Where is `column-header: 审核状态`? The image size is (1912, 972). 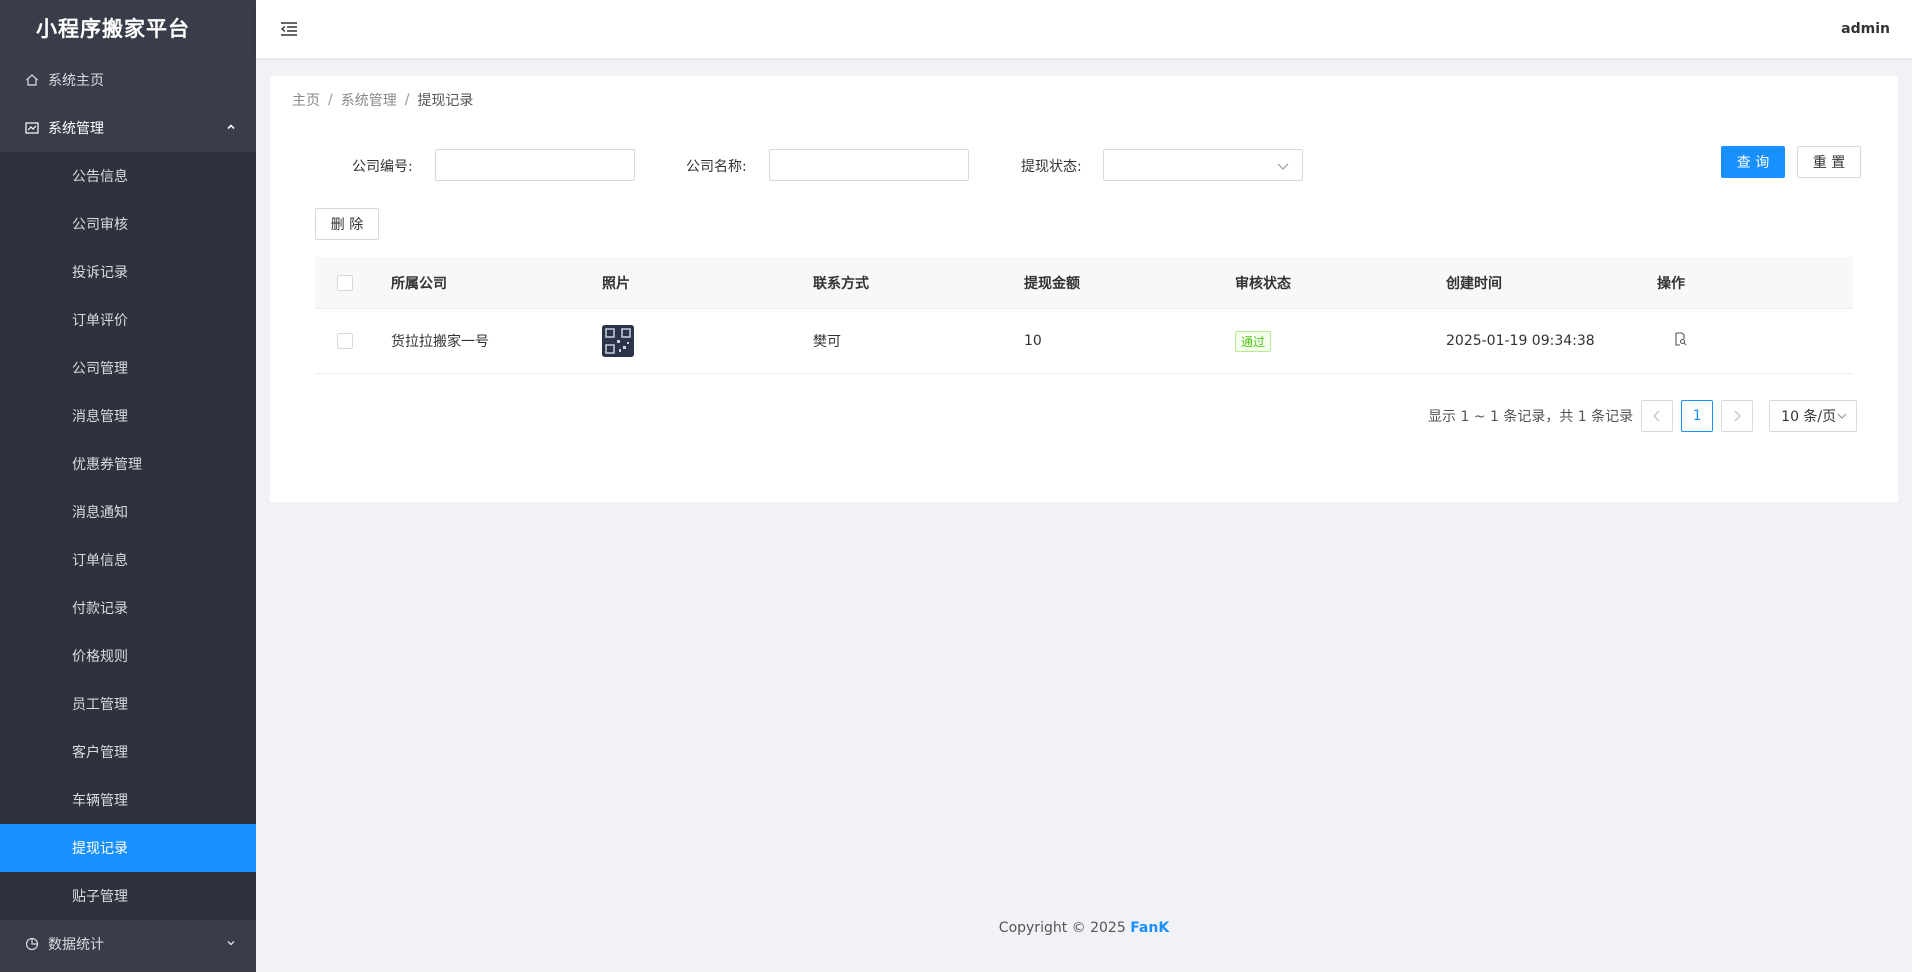
column-header: 审核状态 is located at coordinates (1263, 283).